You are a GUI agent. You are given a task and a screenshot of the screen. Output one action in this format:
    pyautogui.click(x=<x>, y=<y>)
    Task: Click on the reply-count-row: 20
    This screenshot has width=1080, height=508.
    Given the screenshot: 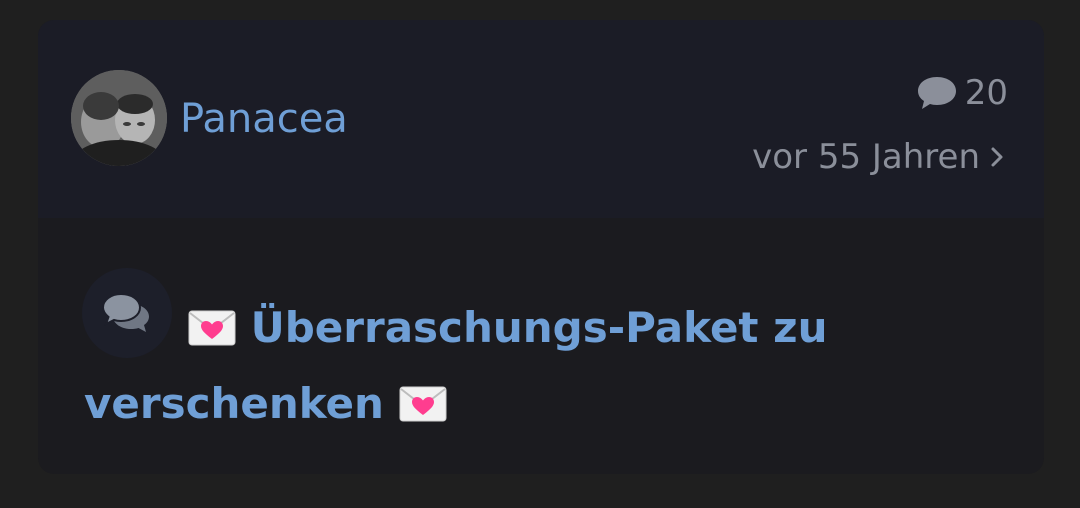 What is the action you would take?
    pyautogui.click(x=880, y=93)
    